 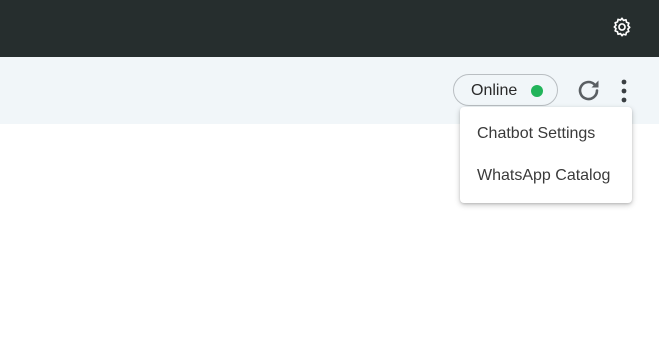 I want to click on refresh-button, so click(x=588, y=90).